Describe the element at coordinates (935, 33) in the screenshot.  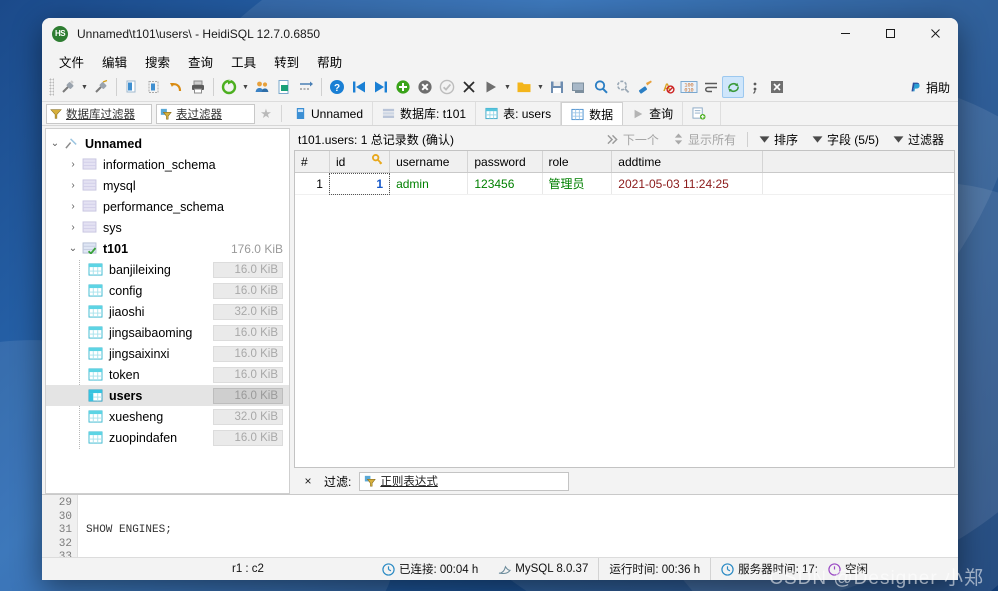
I see `close-button` at that location.